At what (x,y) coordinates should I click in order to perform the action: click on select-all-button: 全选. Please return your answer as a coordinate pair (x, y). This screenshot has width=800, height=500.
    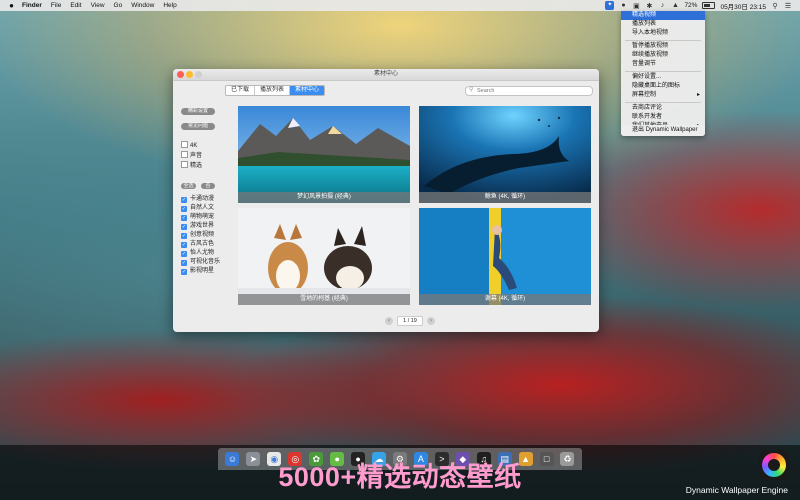
    Looking at the image, I should click on (188, 186).